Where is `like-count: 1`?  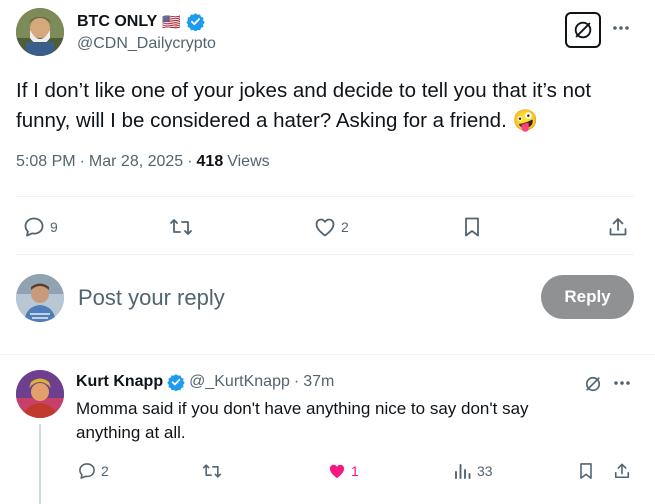
like-count: 1 is located at coordinates (355, 471).